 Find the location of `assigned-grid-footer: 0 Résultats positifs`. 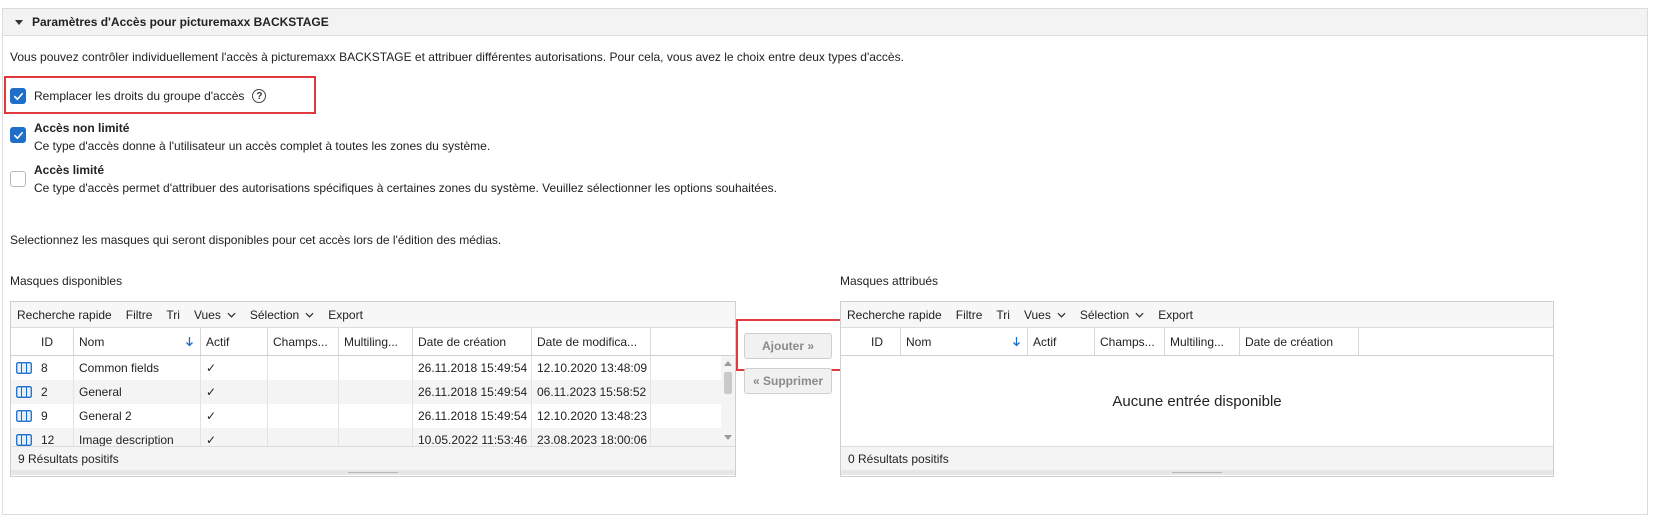

assigned-grid-footer: 0 Résultats positifs is located at coordinates (1197, 458).